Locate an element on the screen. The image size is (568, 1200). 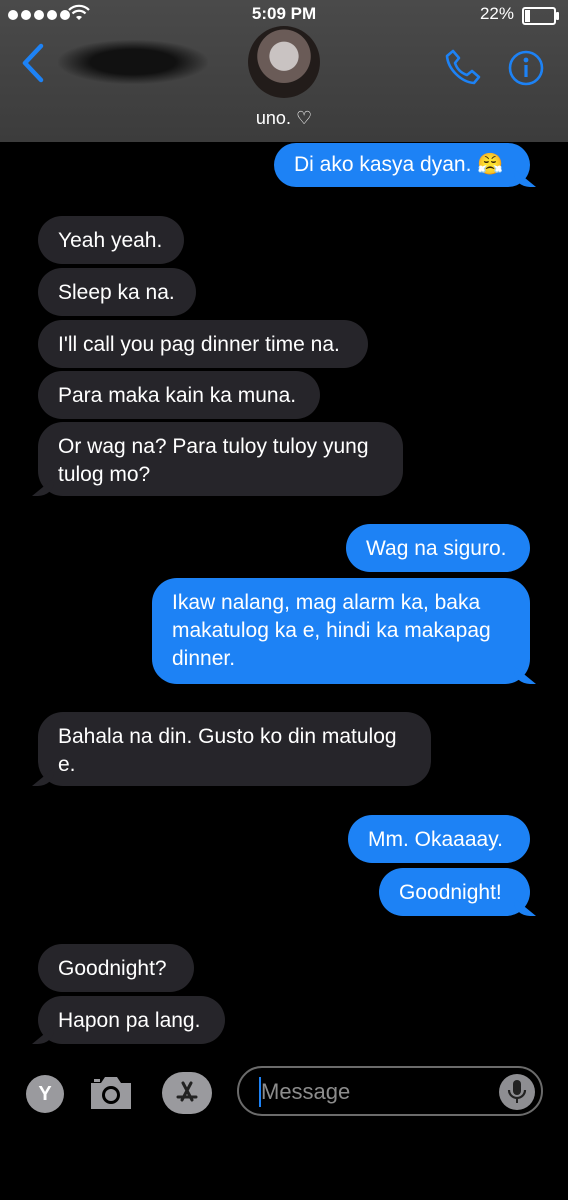
keyboard-switch-button: Y is located at coordinates (45, 1094).